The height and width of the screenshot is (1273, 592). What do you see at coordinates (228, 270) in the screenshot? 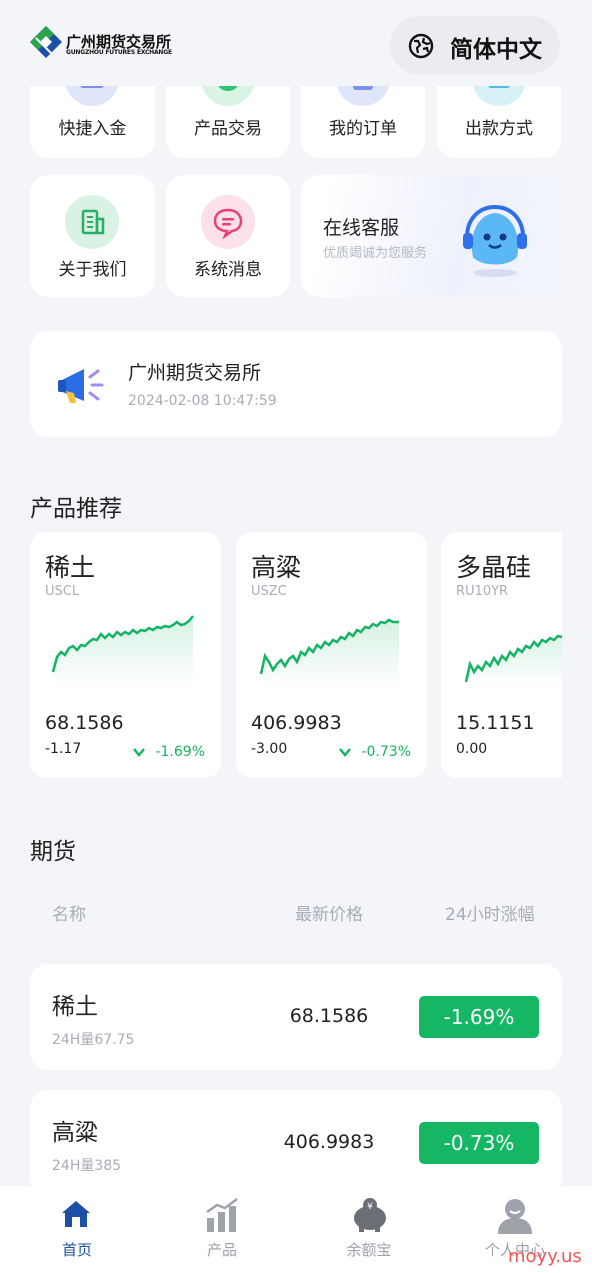
I see `quick-action-label: 系统消息` at bounding box center [228, 270].